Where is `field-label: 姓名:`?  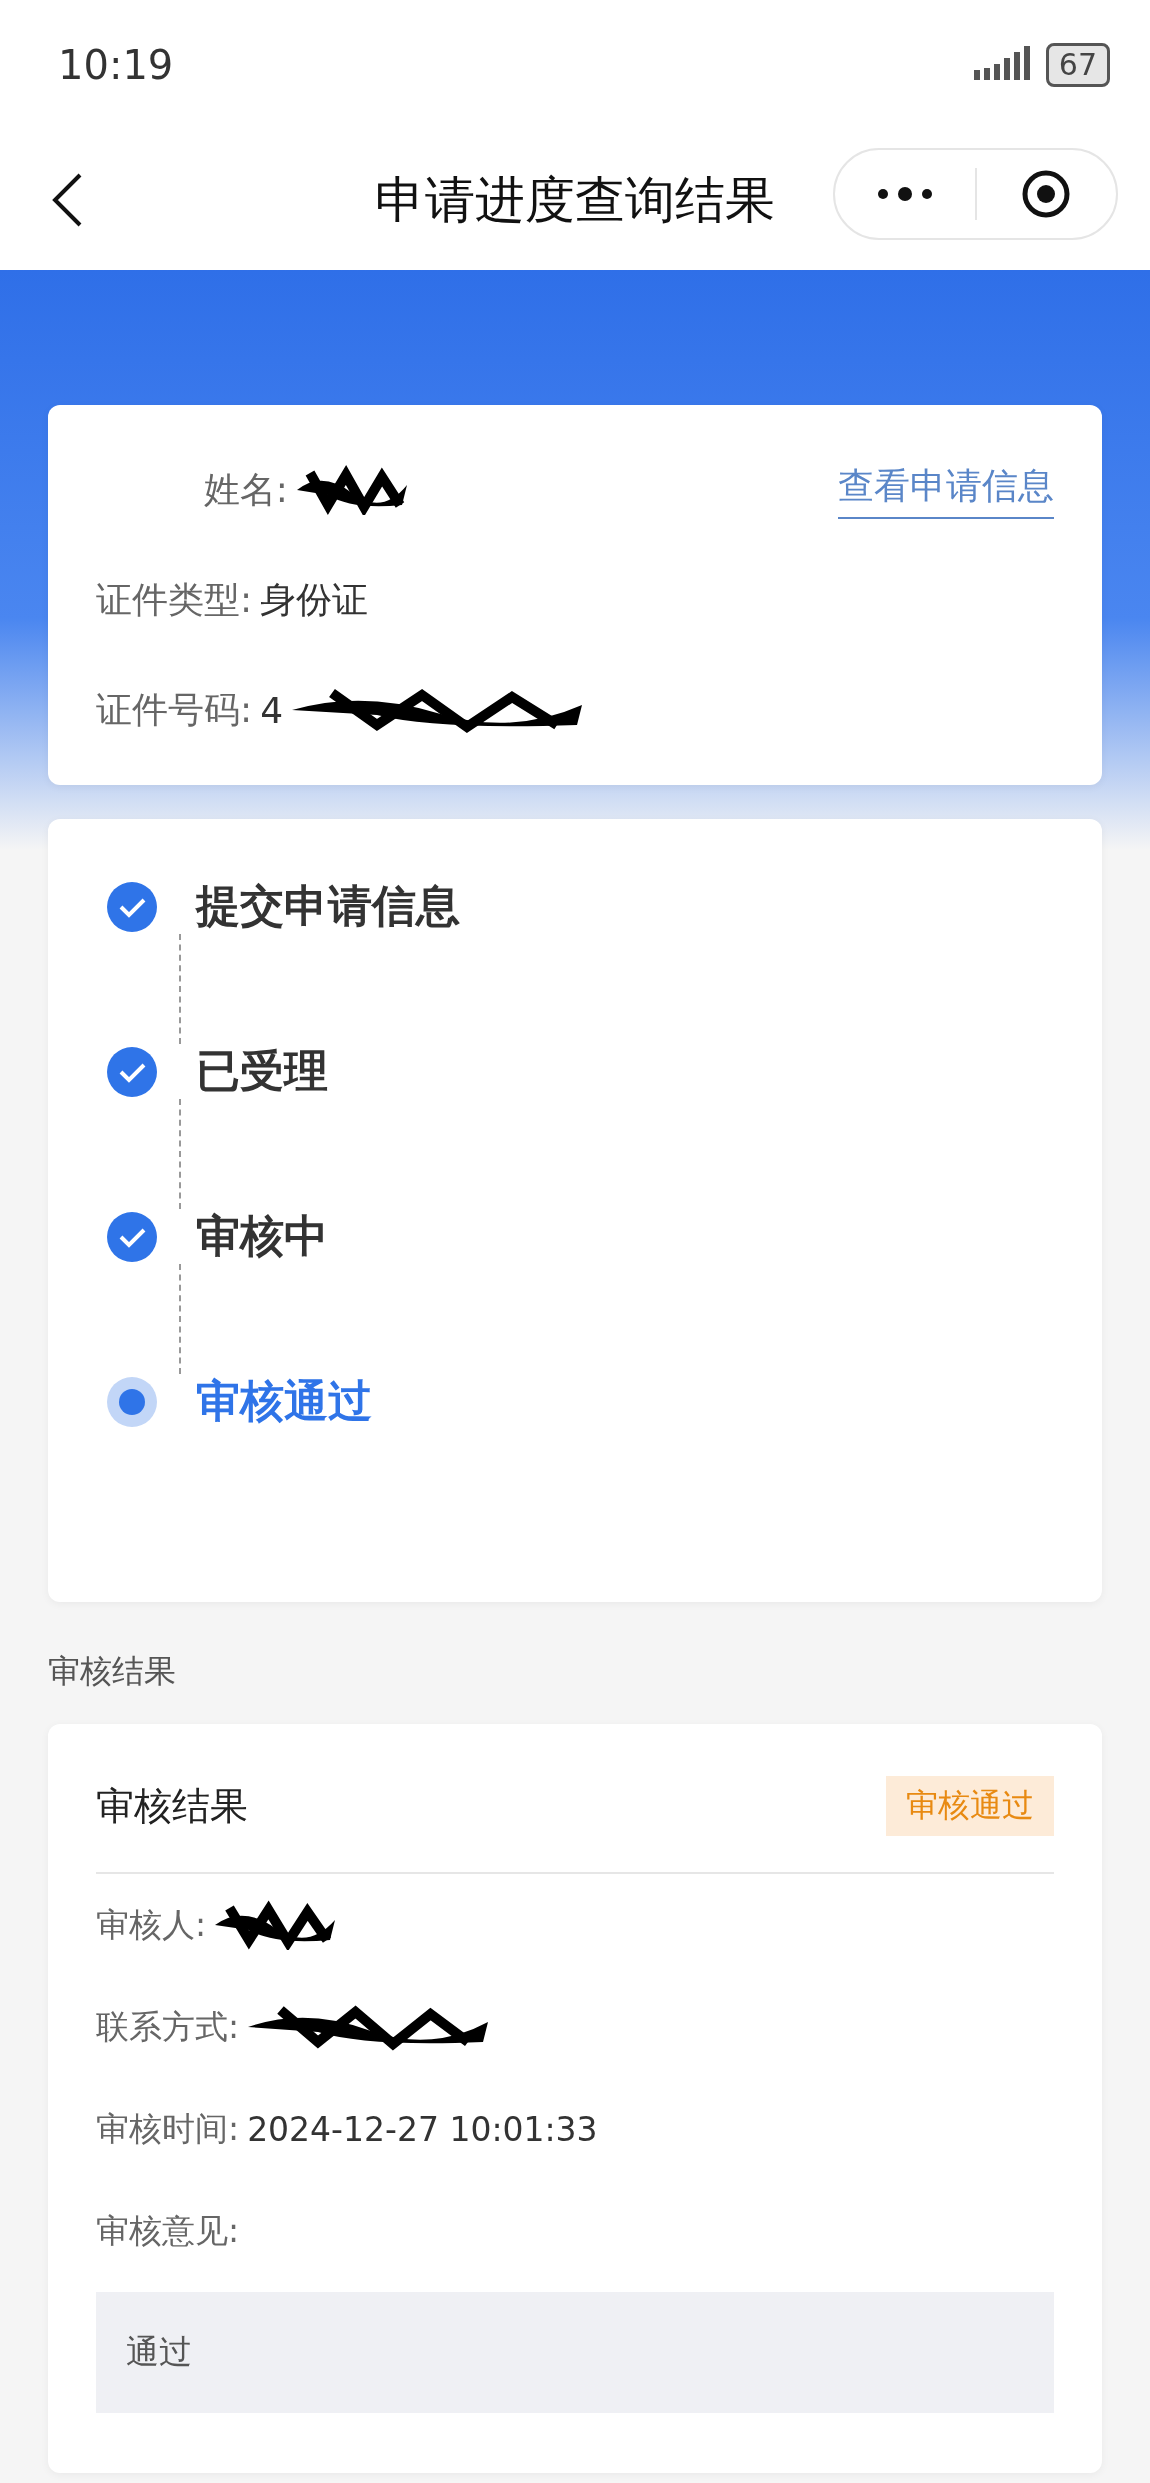
field-label: 姓名: is located at coordinates (245, 489).